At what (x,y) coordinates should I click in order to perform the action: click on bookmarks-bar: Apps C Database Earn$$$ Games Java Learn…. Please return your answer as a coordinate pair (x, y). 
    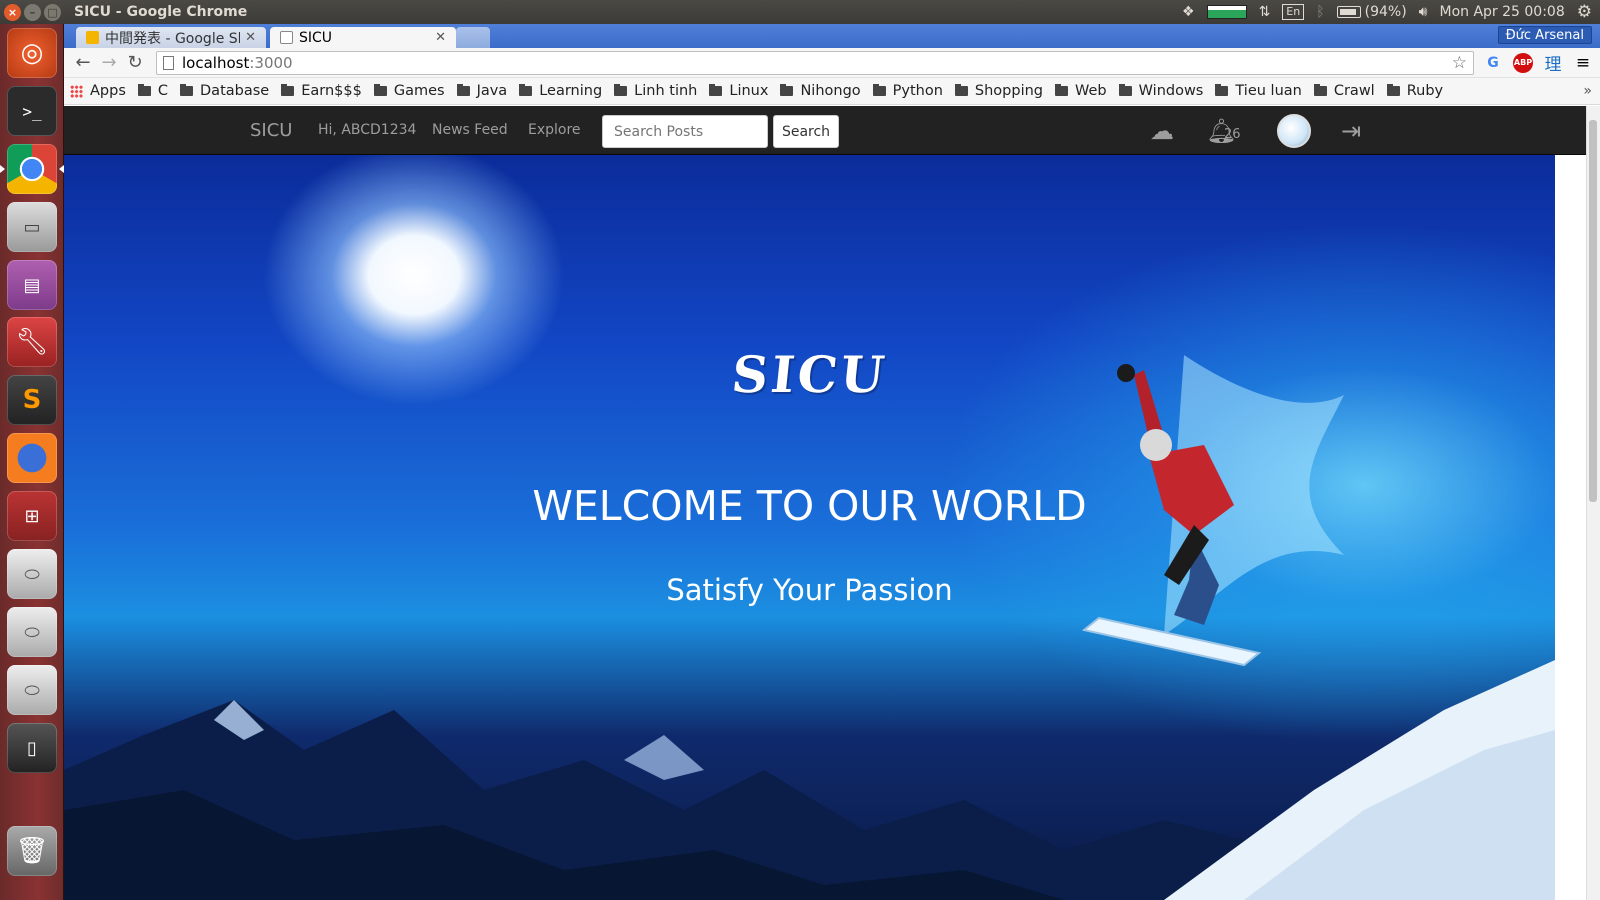
    Looking at the image, I should click on (832, 91).